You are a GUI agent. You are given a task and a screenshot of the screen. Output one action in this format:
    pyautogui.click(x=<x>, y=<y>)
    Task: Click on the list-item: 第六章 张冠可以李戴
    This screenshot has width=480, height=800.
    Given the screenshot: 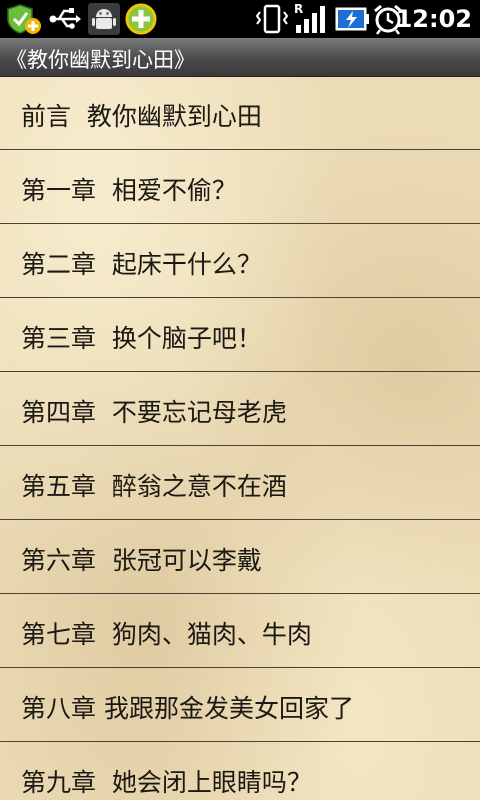 What is the action you would take?
    pyautogui.click(x=240, y=557)
    